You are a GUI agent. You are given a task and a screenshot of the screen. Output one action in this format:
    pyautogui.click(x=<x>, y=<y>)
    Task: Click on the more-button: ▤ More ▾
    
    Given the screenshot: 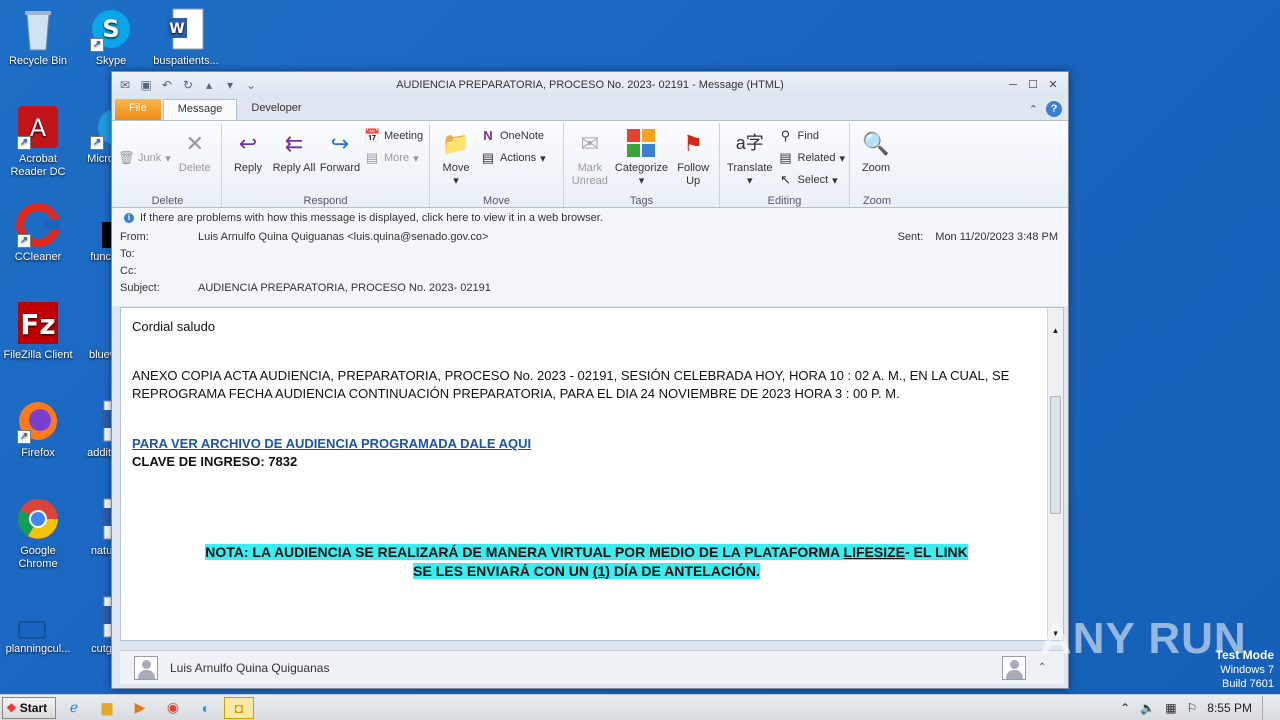 What is the action you would take?
    pyautogui.click(x=393, y=158)
    